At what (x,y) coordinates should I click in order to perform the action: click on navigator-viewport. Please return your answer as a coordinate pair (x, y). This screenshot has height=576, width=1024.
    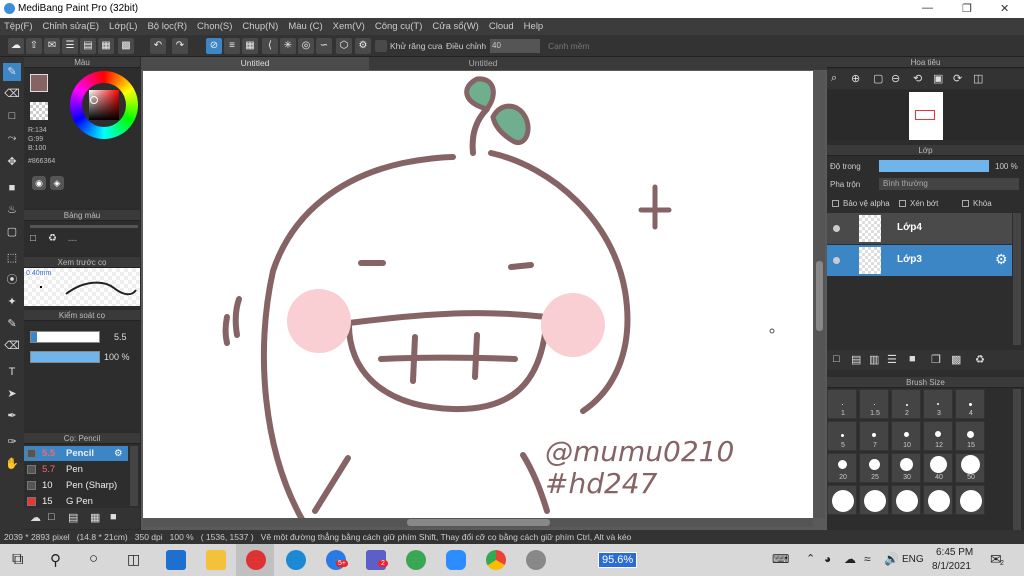
    Looking at the image, I should click on (925, 115).